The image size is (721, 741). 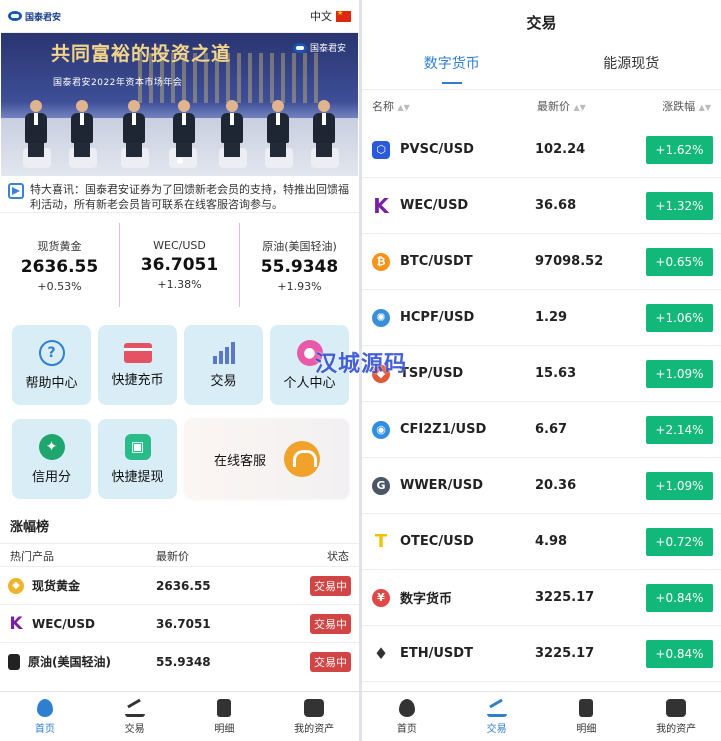 What do you see at coordinates (267, 459) in the screenshot?
I see `online-service-button: 在线客服` at bounding box center [267, 459].